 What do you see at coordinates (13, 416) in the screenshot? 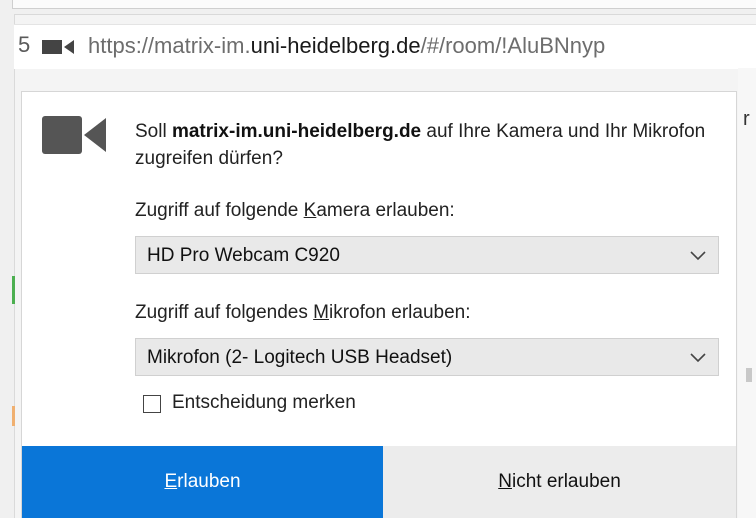
I see `left-edge-marker-orange` at bounding box center [13, 416].